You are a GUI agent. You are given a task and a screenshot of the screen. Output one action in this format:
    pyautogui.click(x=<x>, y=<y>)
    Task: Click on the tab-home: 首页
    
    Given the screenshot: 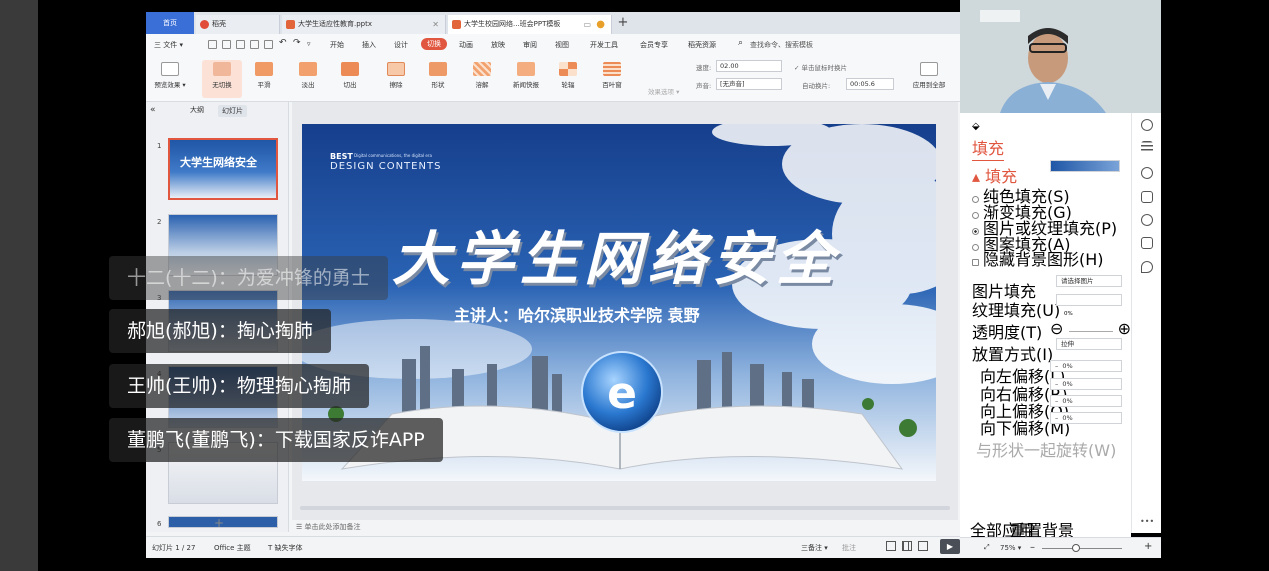 What is the action you would take?
    pyautogui.click(x=170, y=23)
    